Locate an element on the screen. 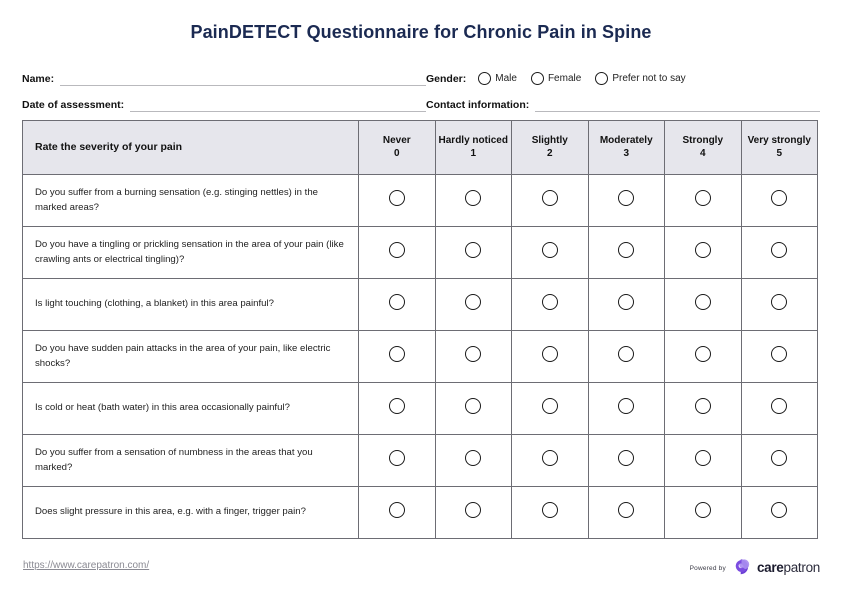 The height and width of the screenshot is (595, 842). date-of-assessment-input is located at coordinates (278, 104).